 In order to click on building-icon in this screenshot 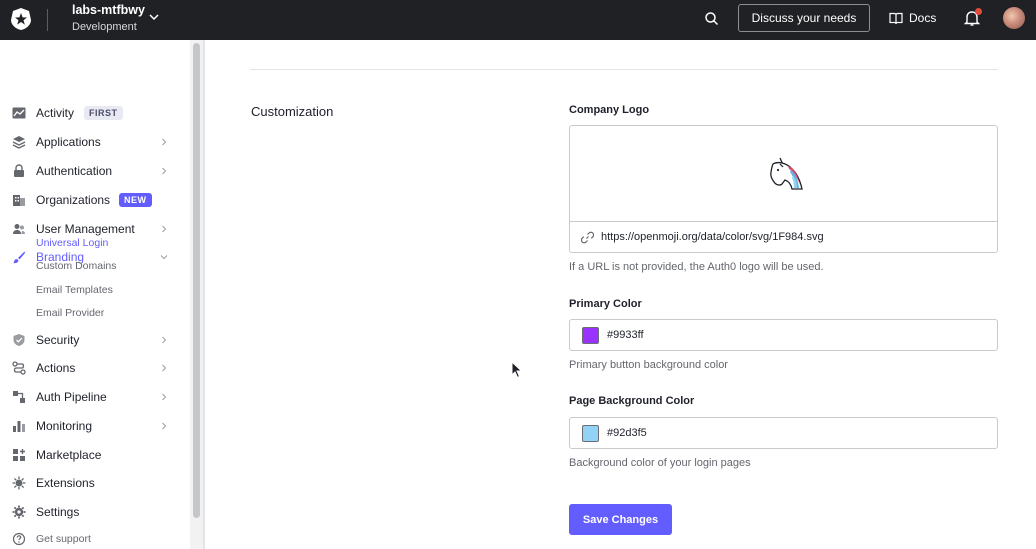, I will do `click(19, 200)`.